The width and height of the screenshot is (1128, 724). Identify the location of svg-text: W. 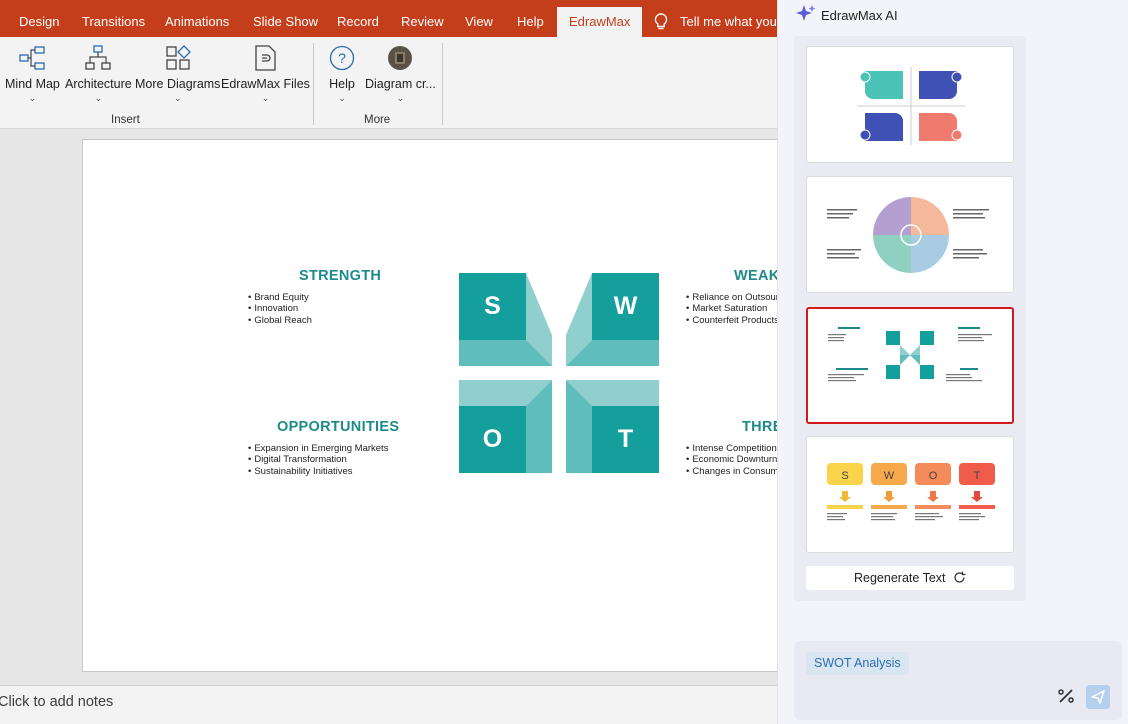
(889, 476).